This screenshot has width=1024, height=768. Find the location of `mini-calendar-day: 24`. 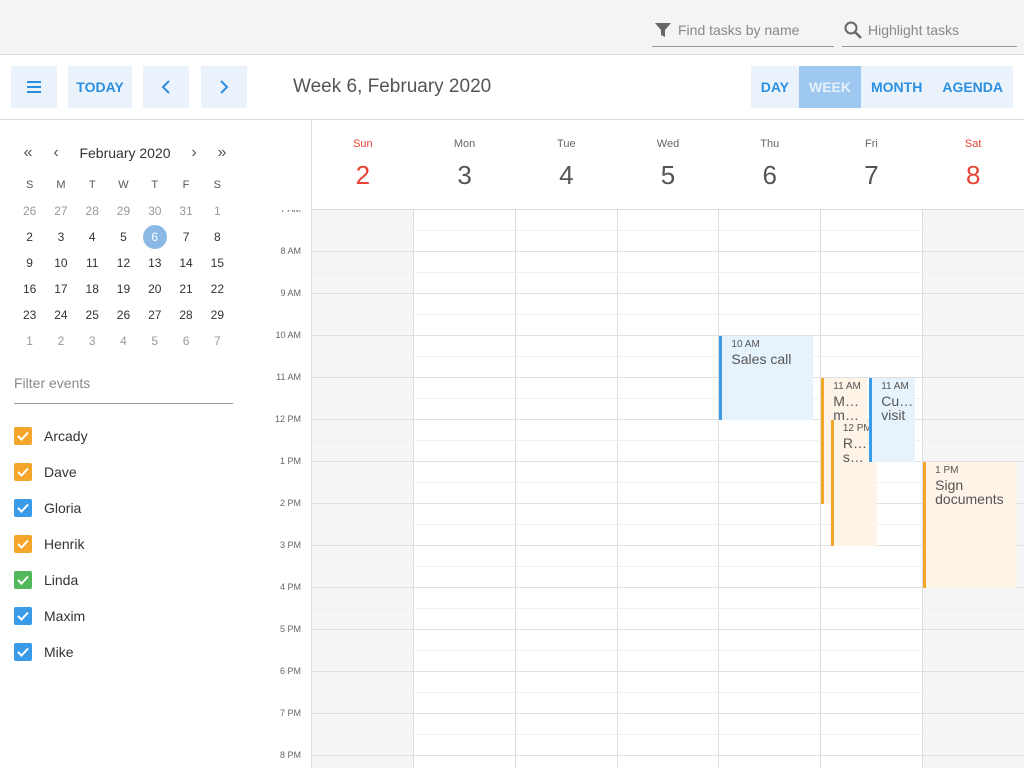

mini-calendar-day: 24 is located at coordinates (60, 315).